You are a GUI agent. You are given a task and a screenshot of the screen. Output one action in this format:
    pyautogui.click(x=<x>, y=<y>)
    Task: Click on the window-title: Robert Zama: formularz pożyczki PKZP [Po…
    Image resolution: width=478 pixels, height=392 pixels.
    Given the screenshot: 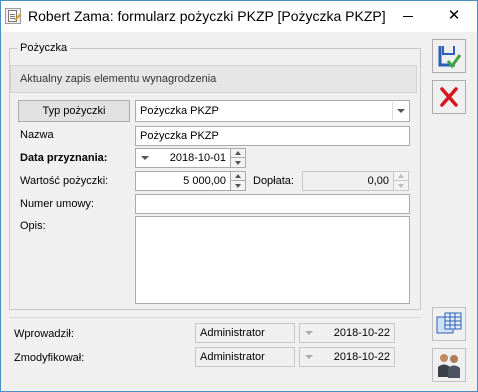 What is the action you would take?
    pyautogui.click(x=207, y=16)
    